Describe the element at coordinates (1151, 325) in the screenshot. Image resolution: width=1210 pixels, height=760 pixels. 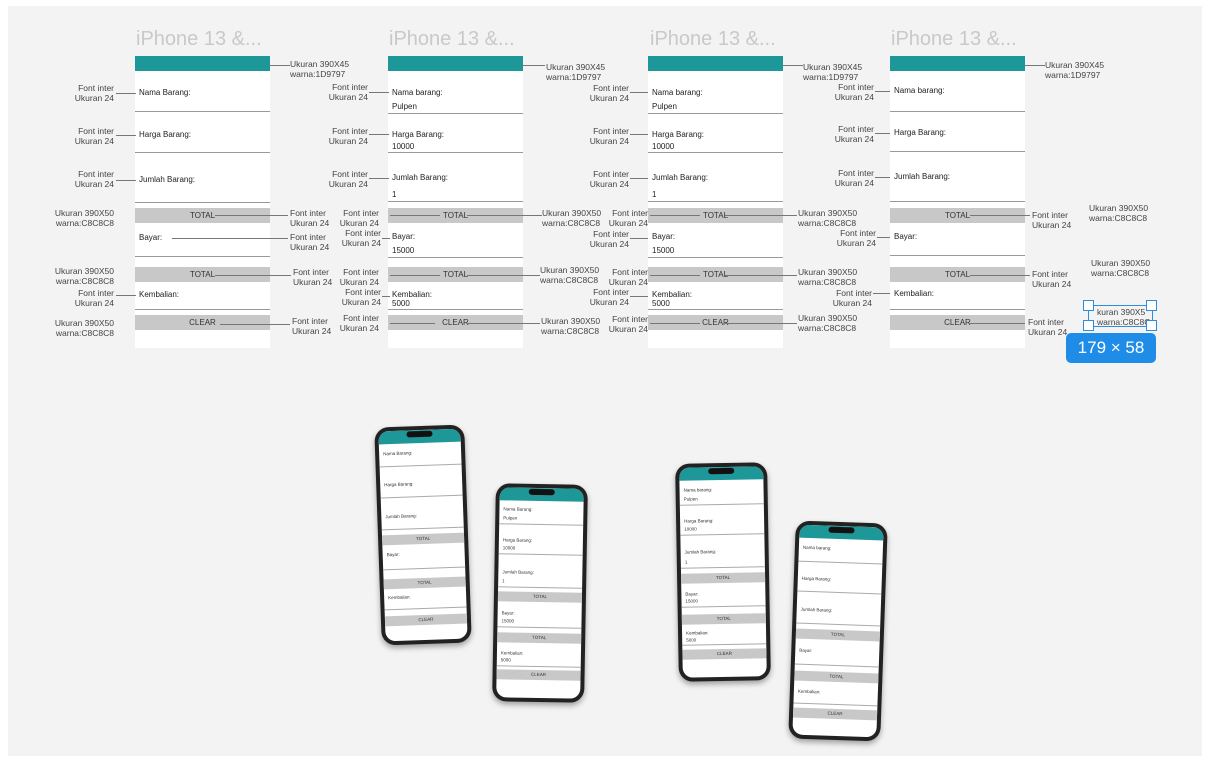
I see `resize-handle-bottom-right` at that location.